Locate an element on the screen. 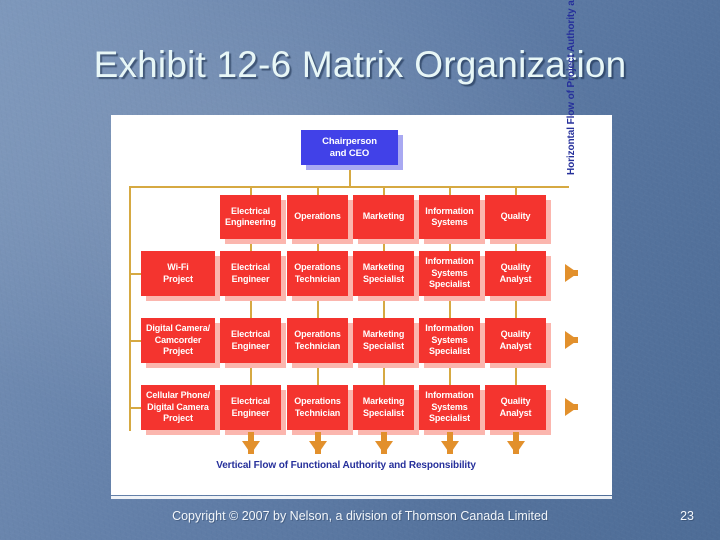  box-label: Digital Camera/ Camcorder Project is located at coordinates (178, 340).